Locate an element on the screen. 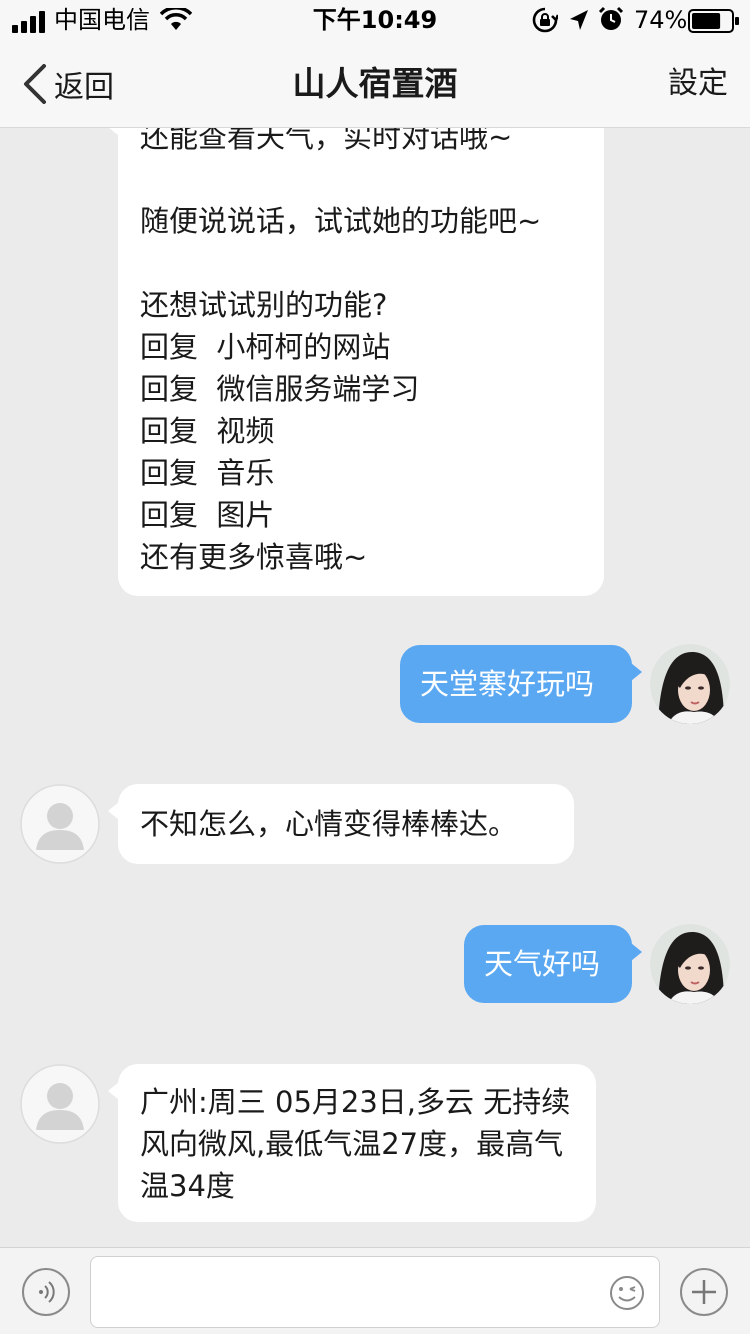 This screenshot has width=750, height=1334. battery-percent: 74% is located at coordinates (661, 20).